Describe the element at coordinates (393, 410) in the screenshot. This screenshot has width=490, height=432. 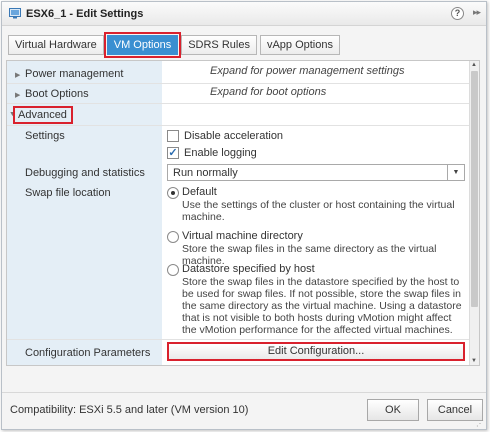
I see `ok-button: OK` at that location.